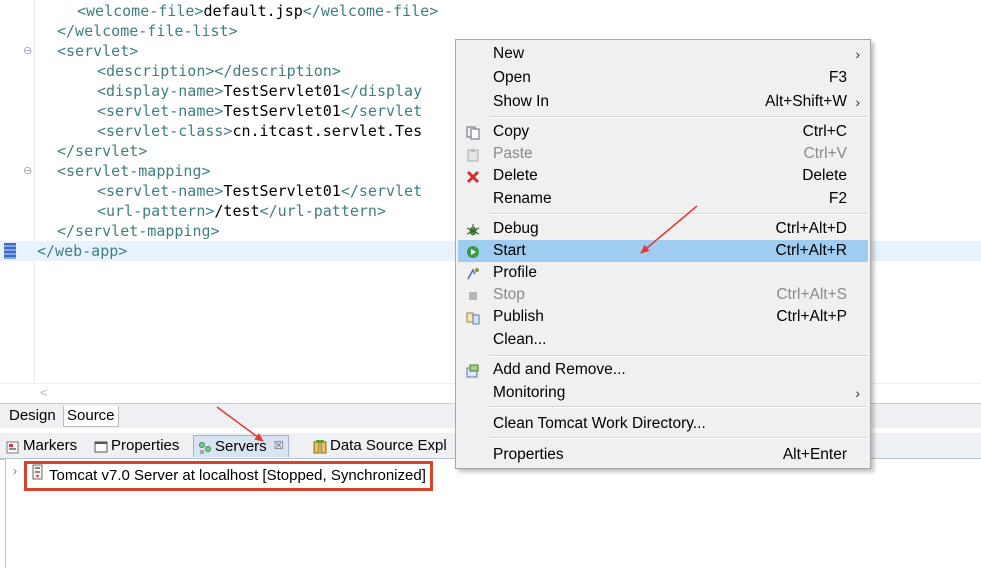 Image resolution: width=981 pixels, height=568 pixels. Describe the element at coordinates (473, 229) in the screenshot. I see `debug-icon` at that location.